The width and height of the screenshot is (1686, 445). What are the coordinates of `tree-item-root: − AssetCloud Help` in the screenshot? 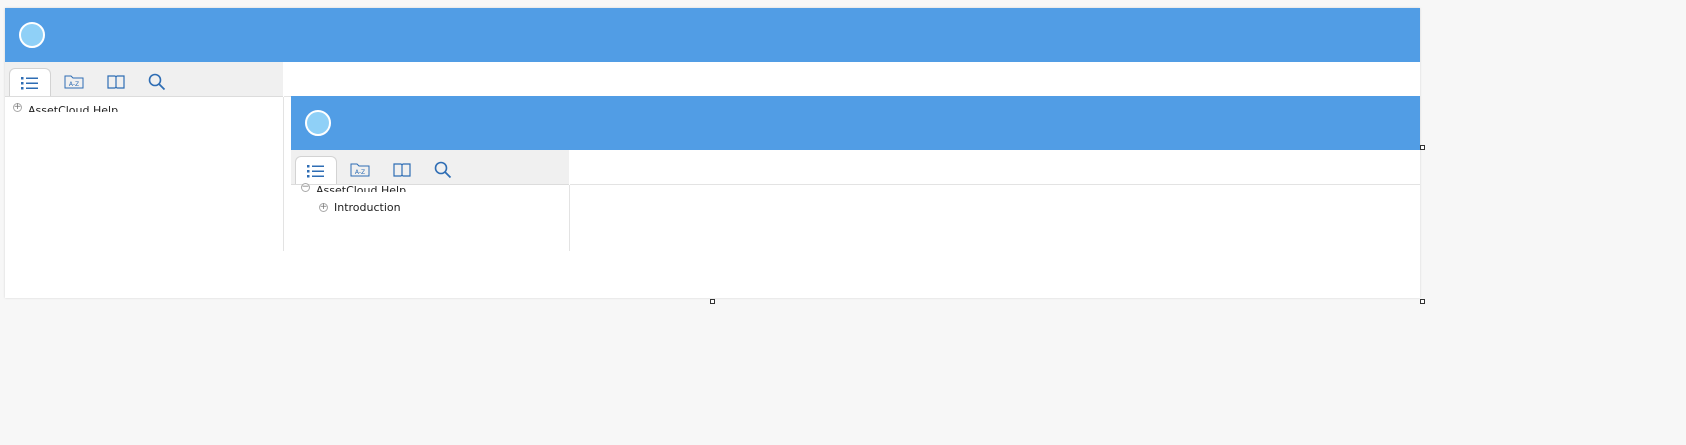 It's located at (353, 187).